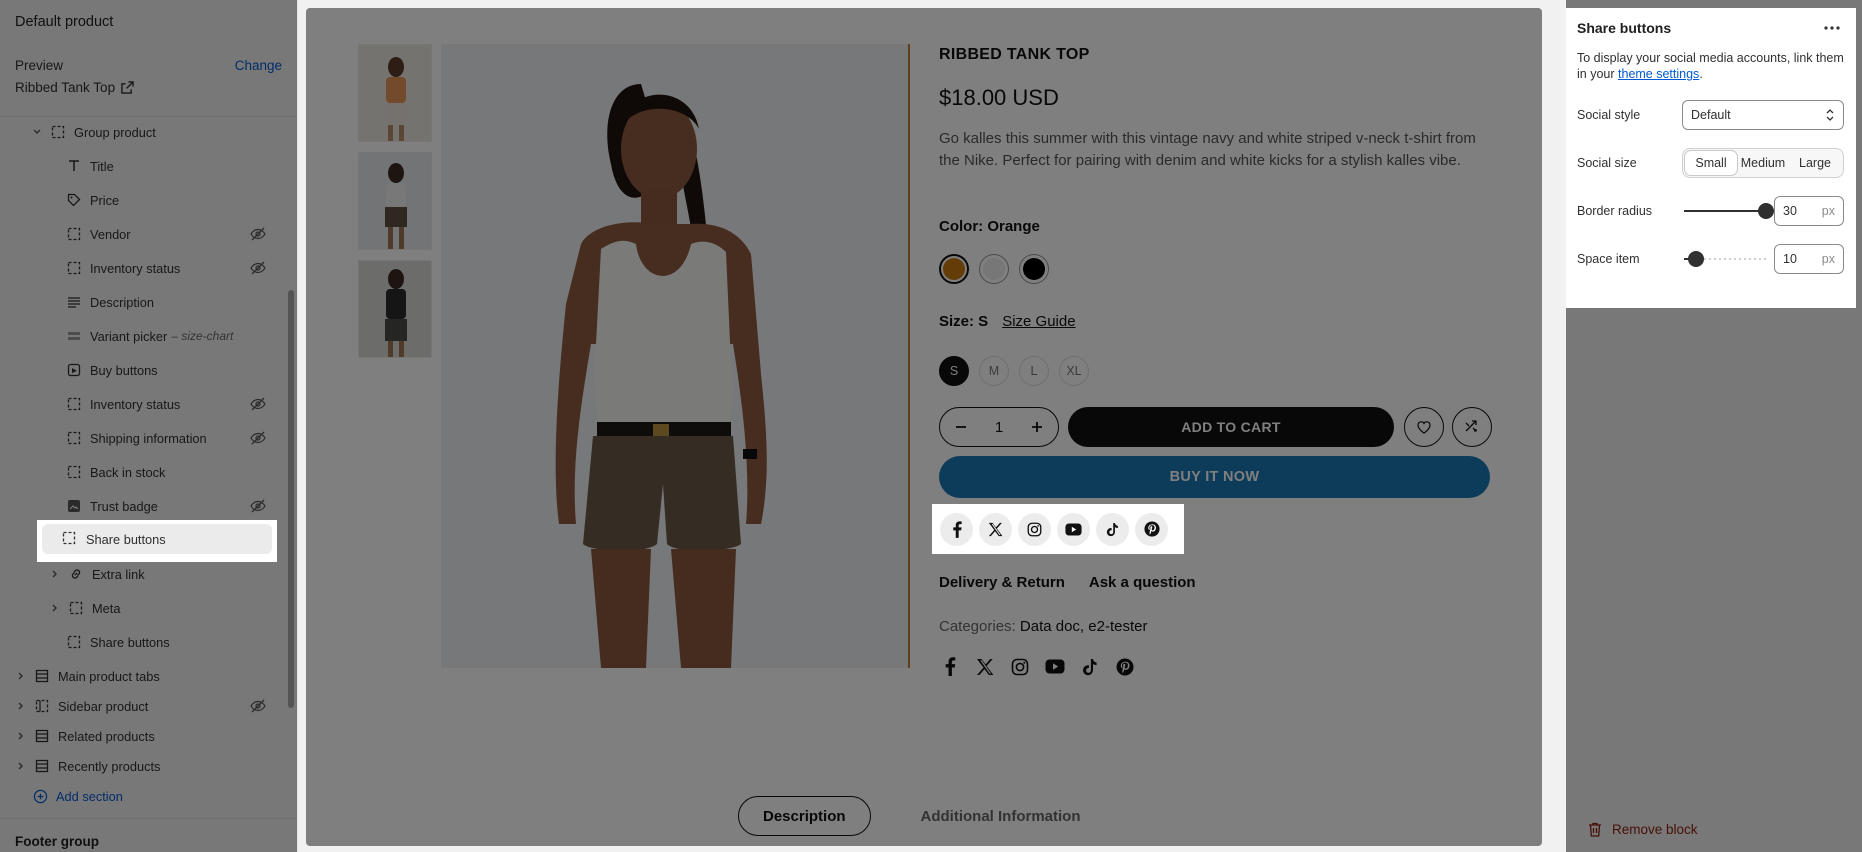 The image size is (1862, 852). What do you see at coordinates (166, 234) in the screenshot?
I see `tree-item-vendor: Vendor` at bounding box center [166, 234].